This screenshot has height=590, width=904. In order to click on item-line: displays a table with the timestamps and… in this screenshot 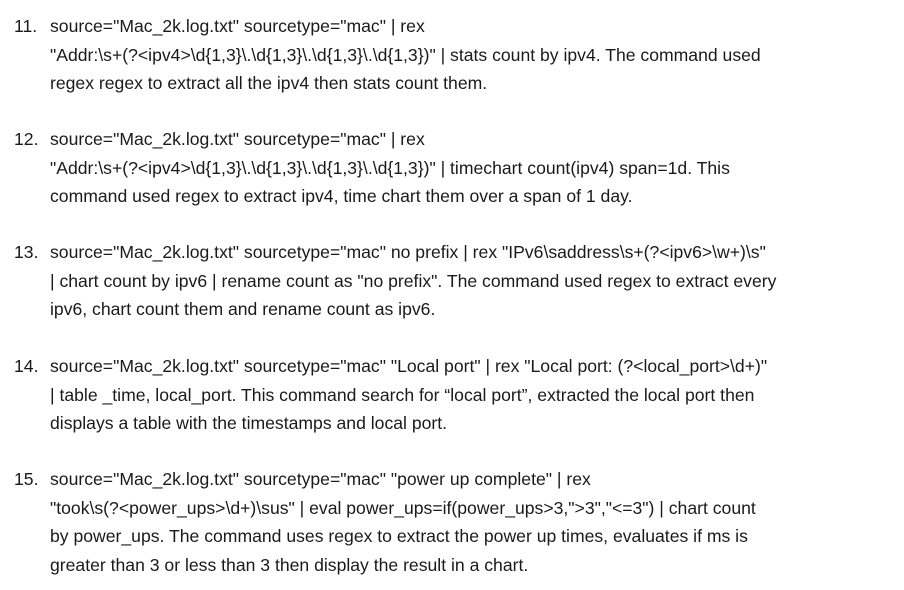, I will do `click(249, 423)`.